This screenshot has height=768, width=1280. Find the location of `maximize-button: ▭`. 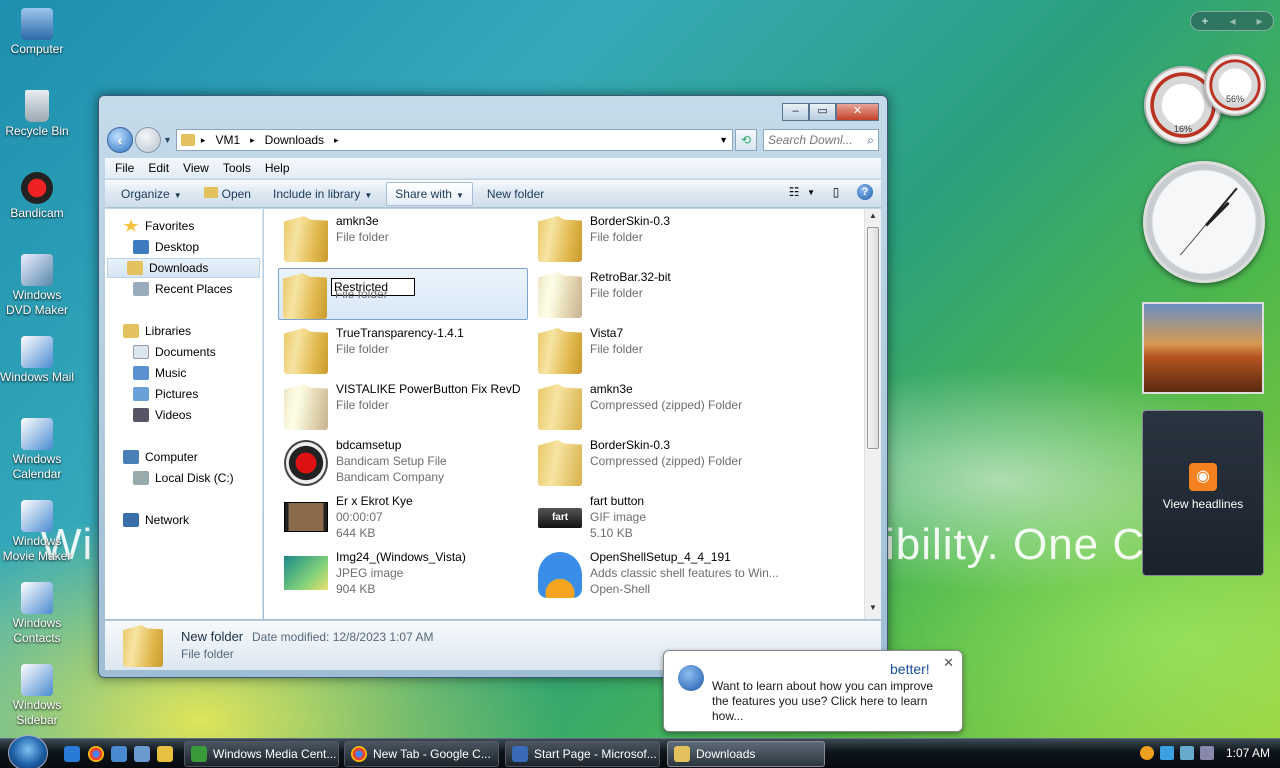

maximize-button: ▭ is located at coordinates (822, 112).